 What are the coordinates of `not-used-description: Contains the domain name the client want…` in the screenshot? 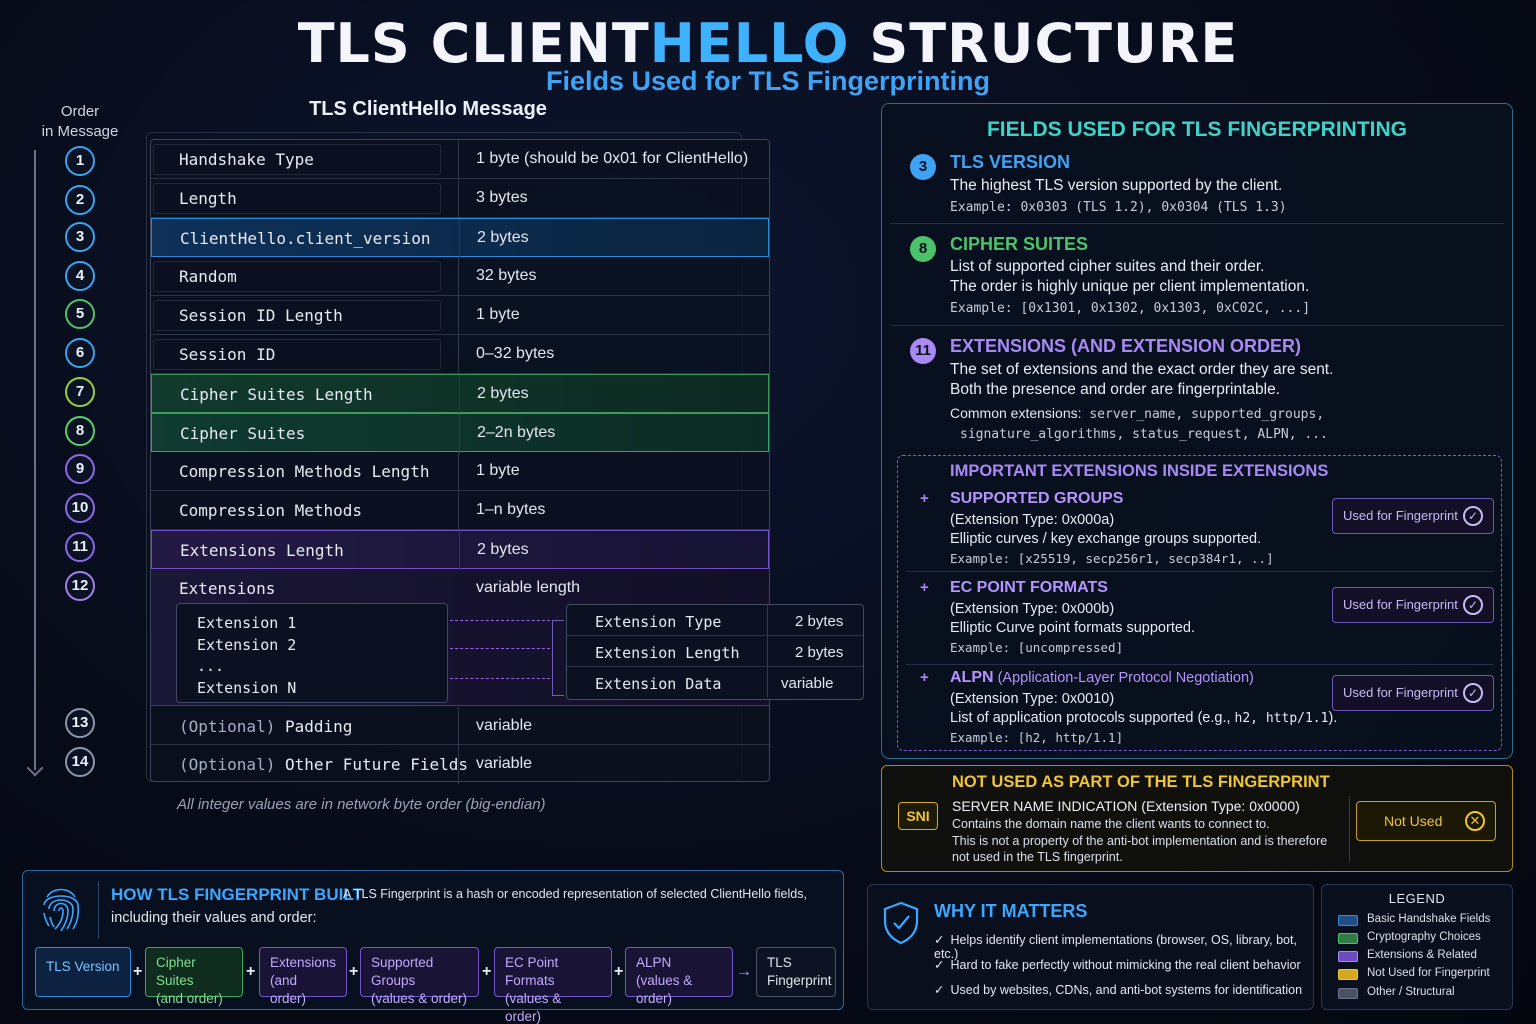 It's located at (1139, 841).